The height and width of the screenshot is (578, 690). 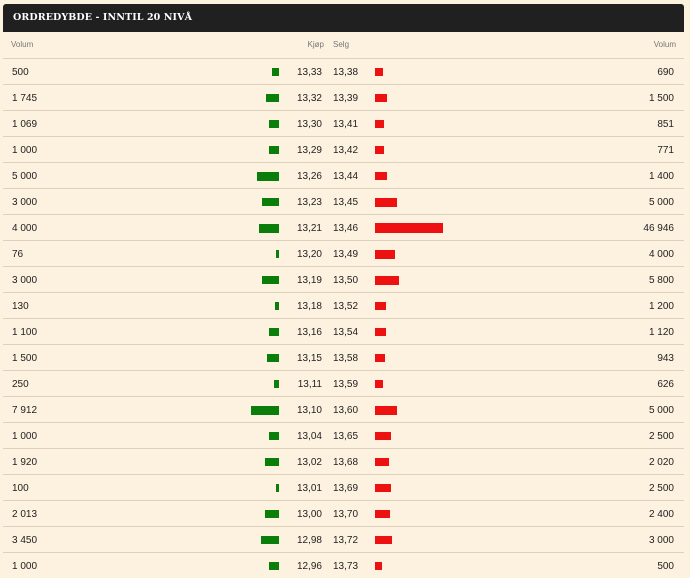 What do you see at coordinates (309, 202) in the screenshot?
I see `bid-price: 13,23` at bounding box center [309, 202].